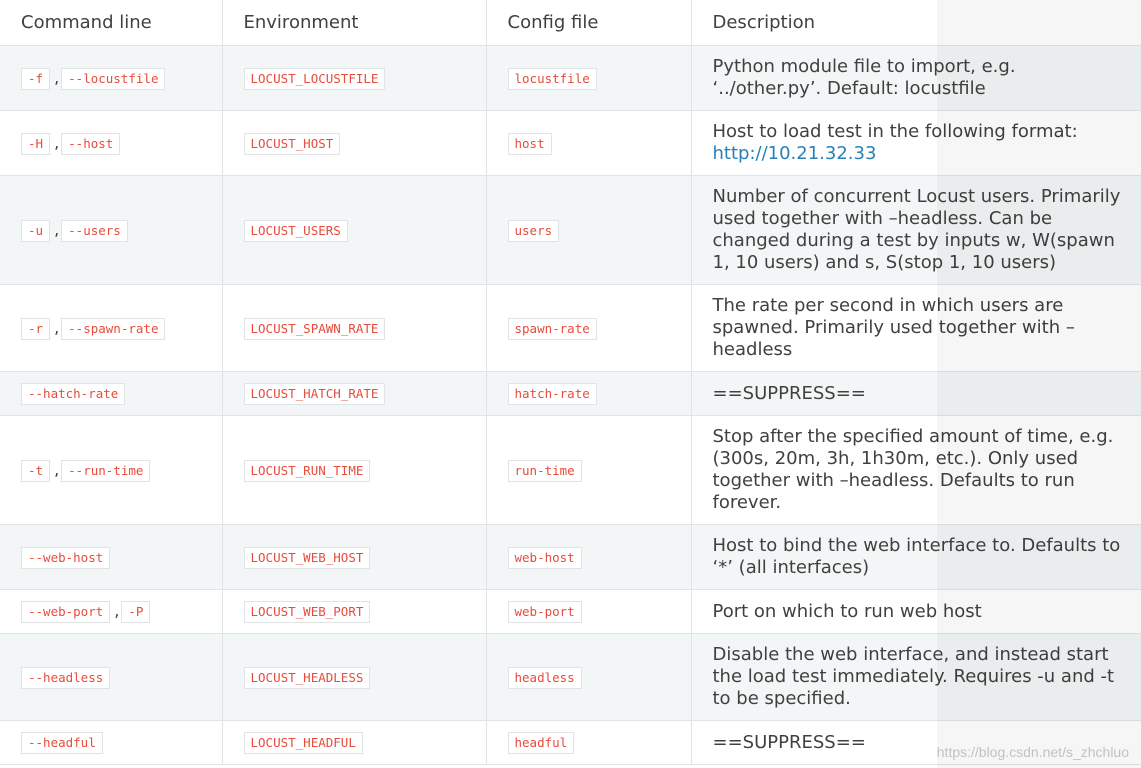  Describe the element at coordinates (314, 78) in the screenshot. I see `environment-variable-literal: LOCUST_LOCUSTFILE` at that location.